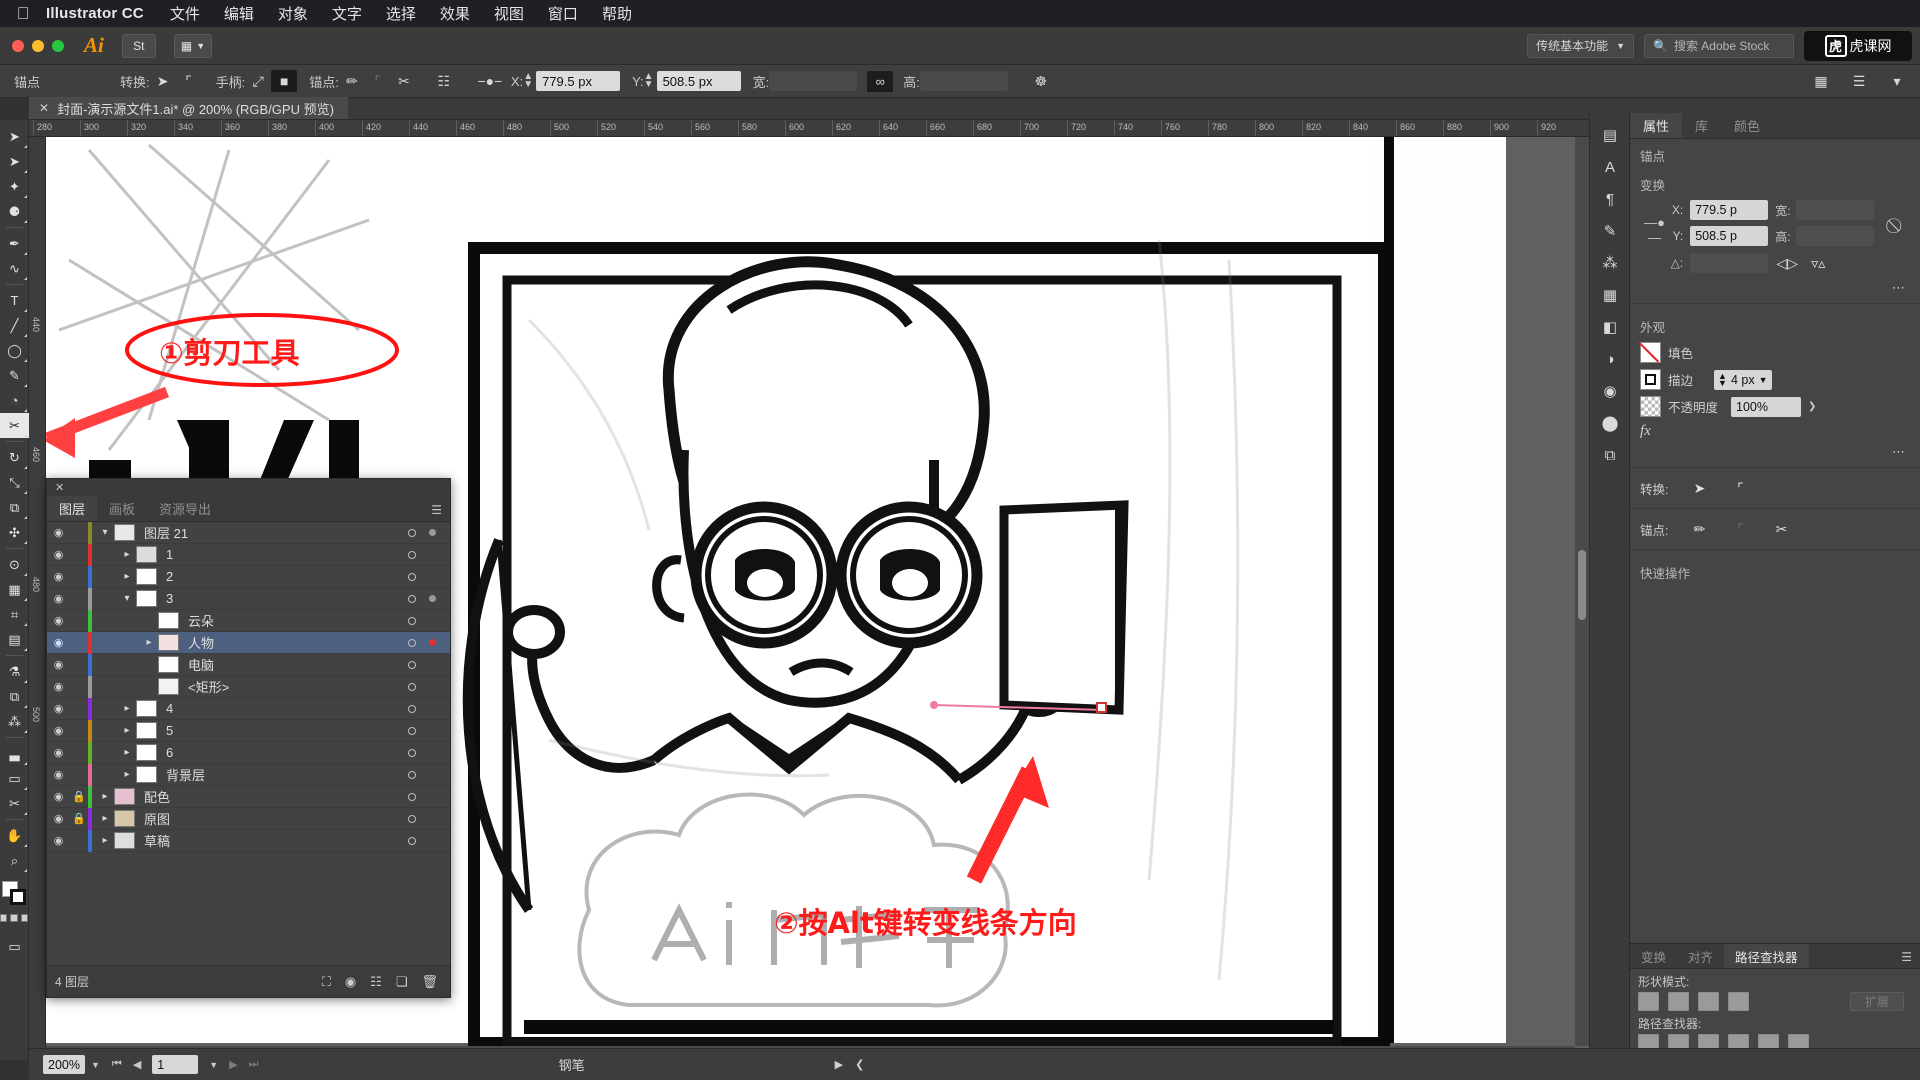  Describe the element at coordinates (193, 45) in the screenshot. I see `arrange-documents-button: ▦ ▼` at that location.